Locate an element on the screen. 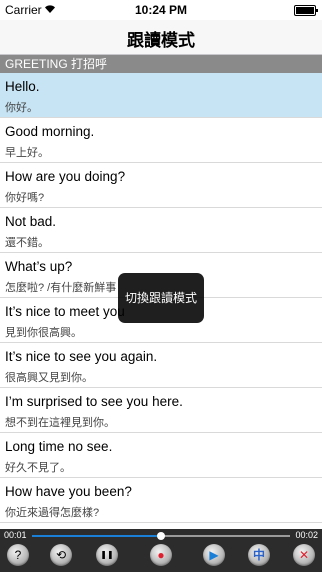  phrase-chinese: 你好嗎? is located at coordinates (25, 198).